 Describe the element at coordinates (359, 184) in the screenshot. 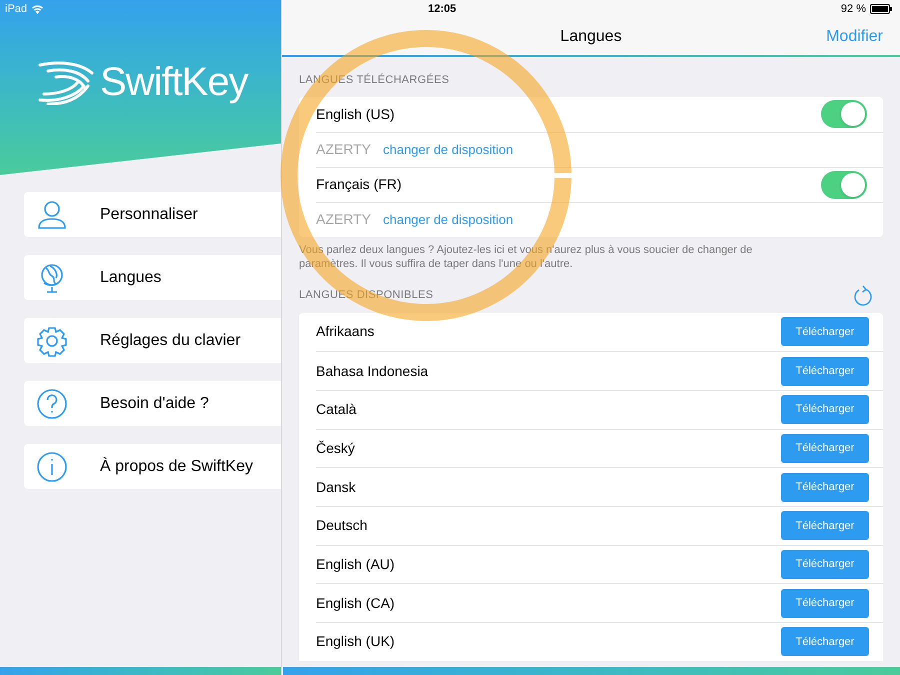

I see `language-name: Français (FR)` at that location.